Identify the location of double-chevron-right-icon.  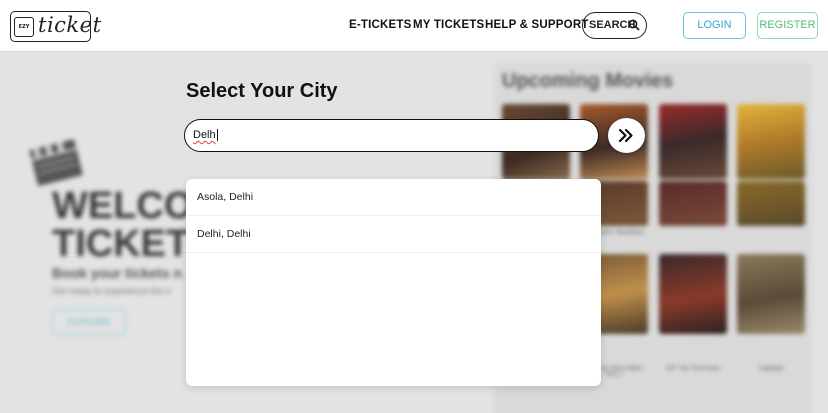
(625, 135).